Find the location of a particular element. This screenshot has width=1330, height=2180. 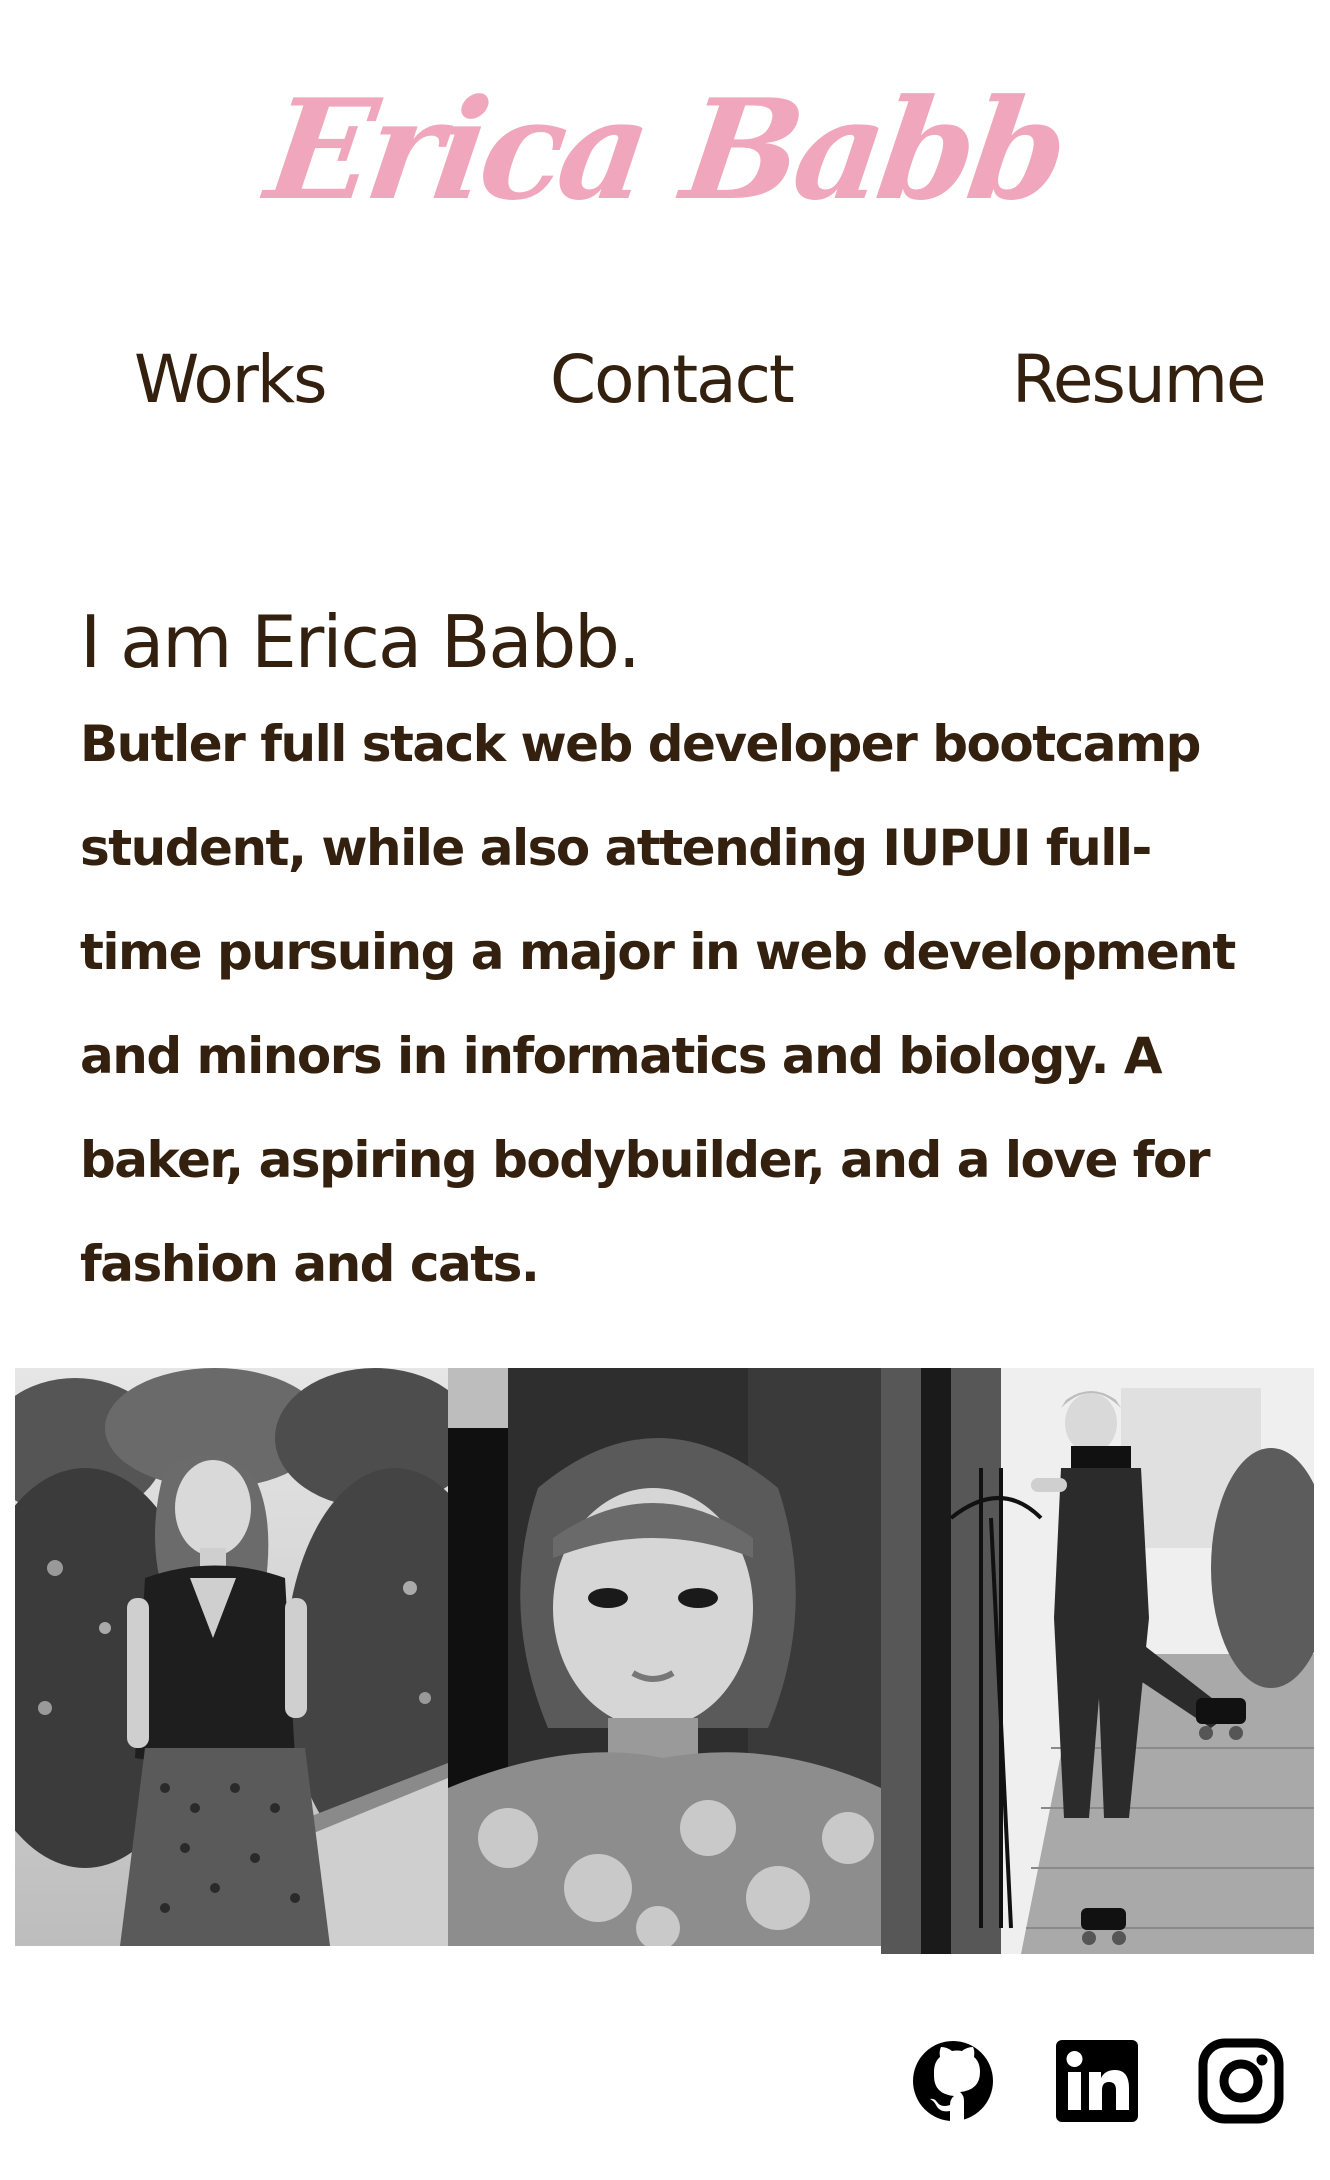

gallery-photo-garden is located at coordinates (231, 1657).